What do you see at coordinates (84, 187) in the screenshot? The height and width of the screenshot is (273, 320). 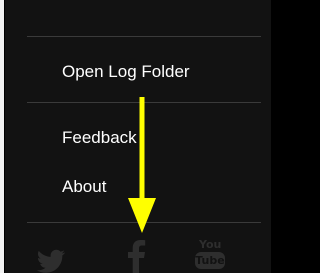 I see `menu-item-about: About` at bounding box center [84, 187].